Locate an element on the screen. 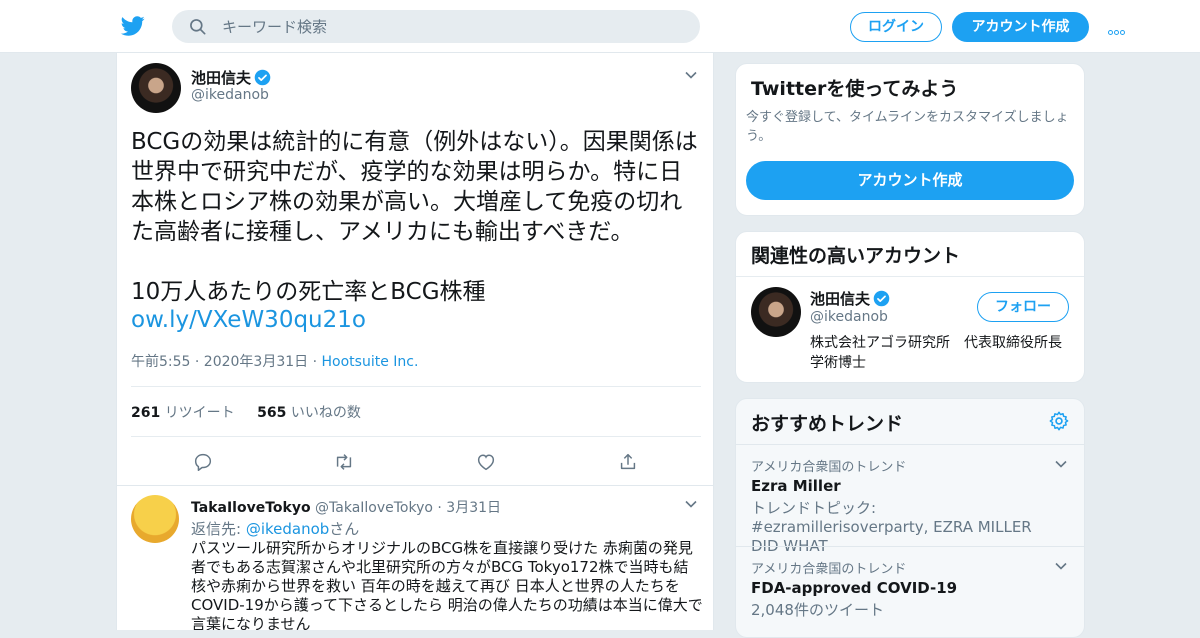 The height and width of the screenshot is (638, 1200). retweet-stat: 261 リツイート is located at coordinates (183, 413).